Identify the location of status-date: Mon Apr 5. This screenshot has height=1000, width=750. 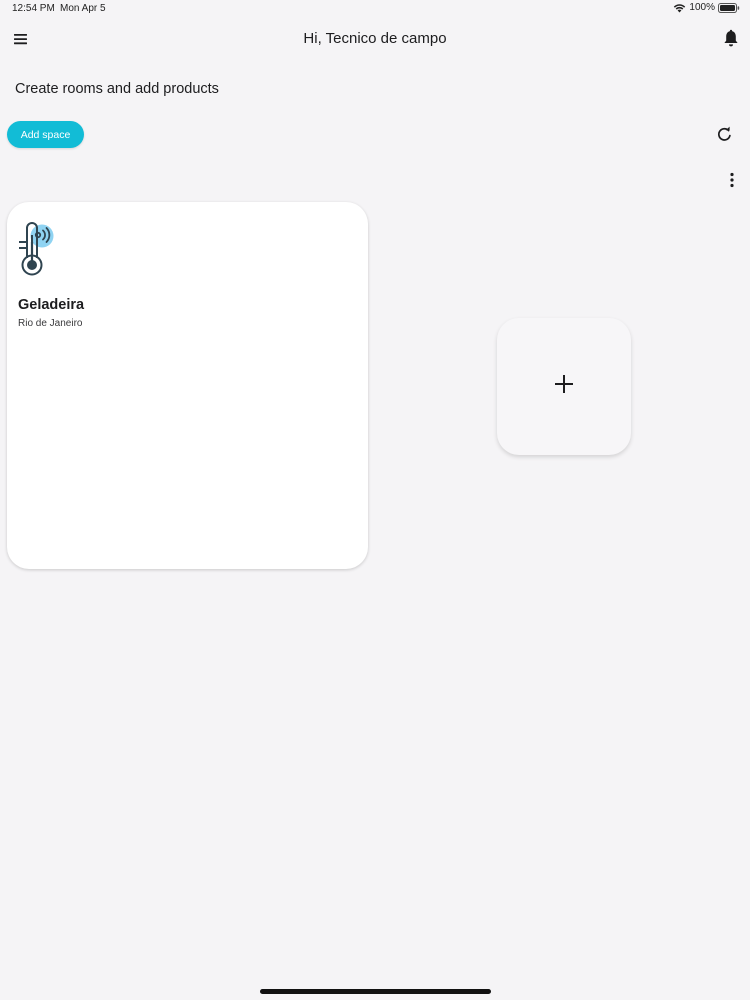
(83, 8).